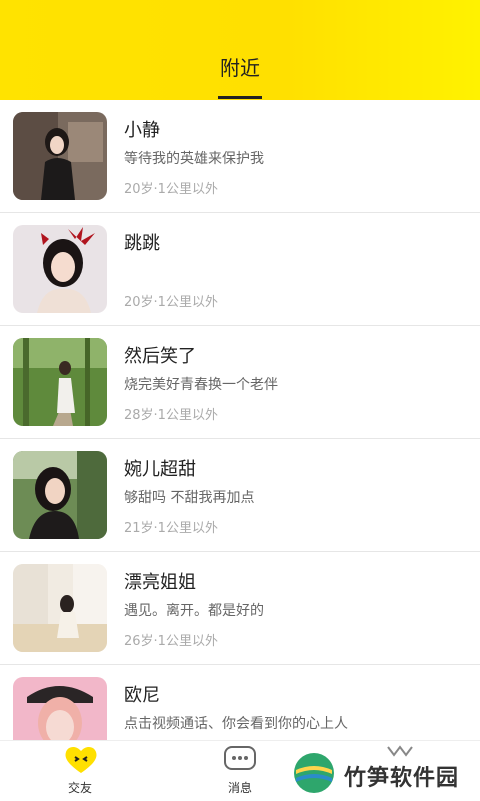 The image size is (480, 801). Describe the element at coordinates (402, 778) in the screenshot. I see `watermark-text: 竹笋软件园` at that location.